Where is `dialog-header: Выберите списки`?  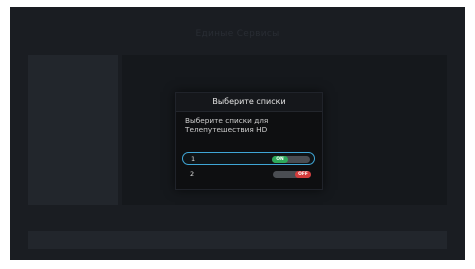
dialog-header: Выберите списки is located at coordinates (249, 102).